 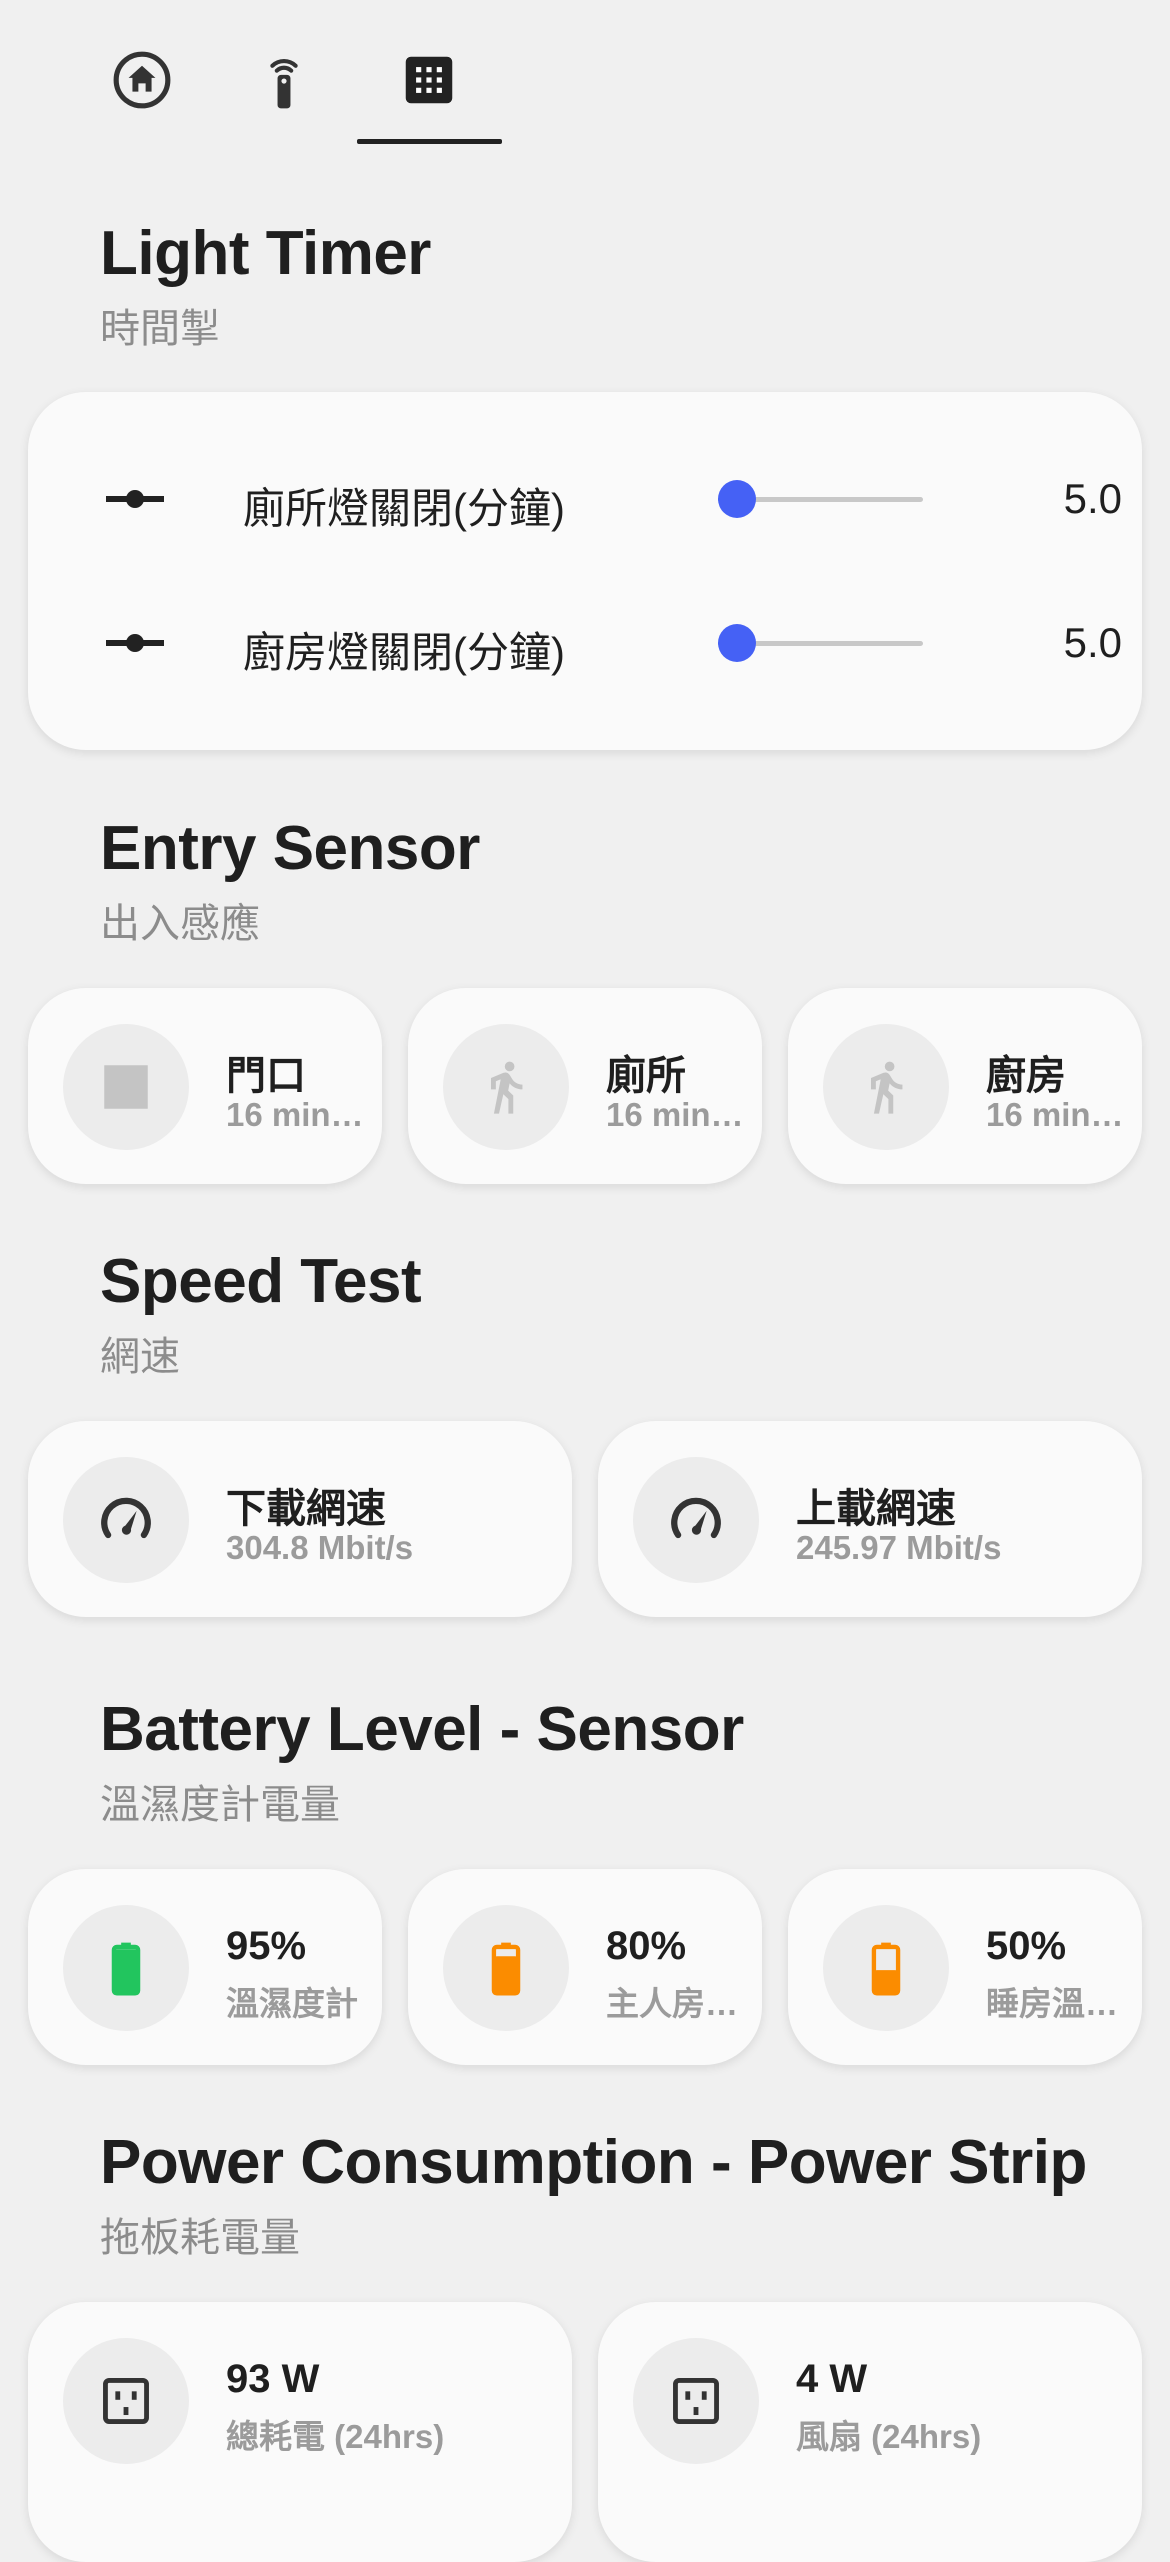 What do you see at coordinates (205, 1967) in the screenshot?
I see `battery-tile: 95% 溫濕度計` at bounding box center [205, 1967].